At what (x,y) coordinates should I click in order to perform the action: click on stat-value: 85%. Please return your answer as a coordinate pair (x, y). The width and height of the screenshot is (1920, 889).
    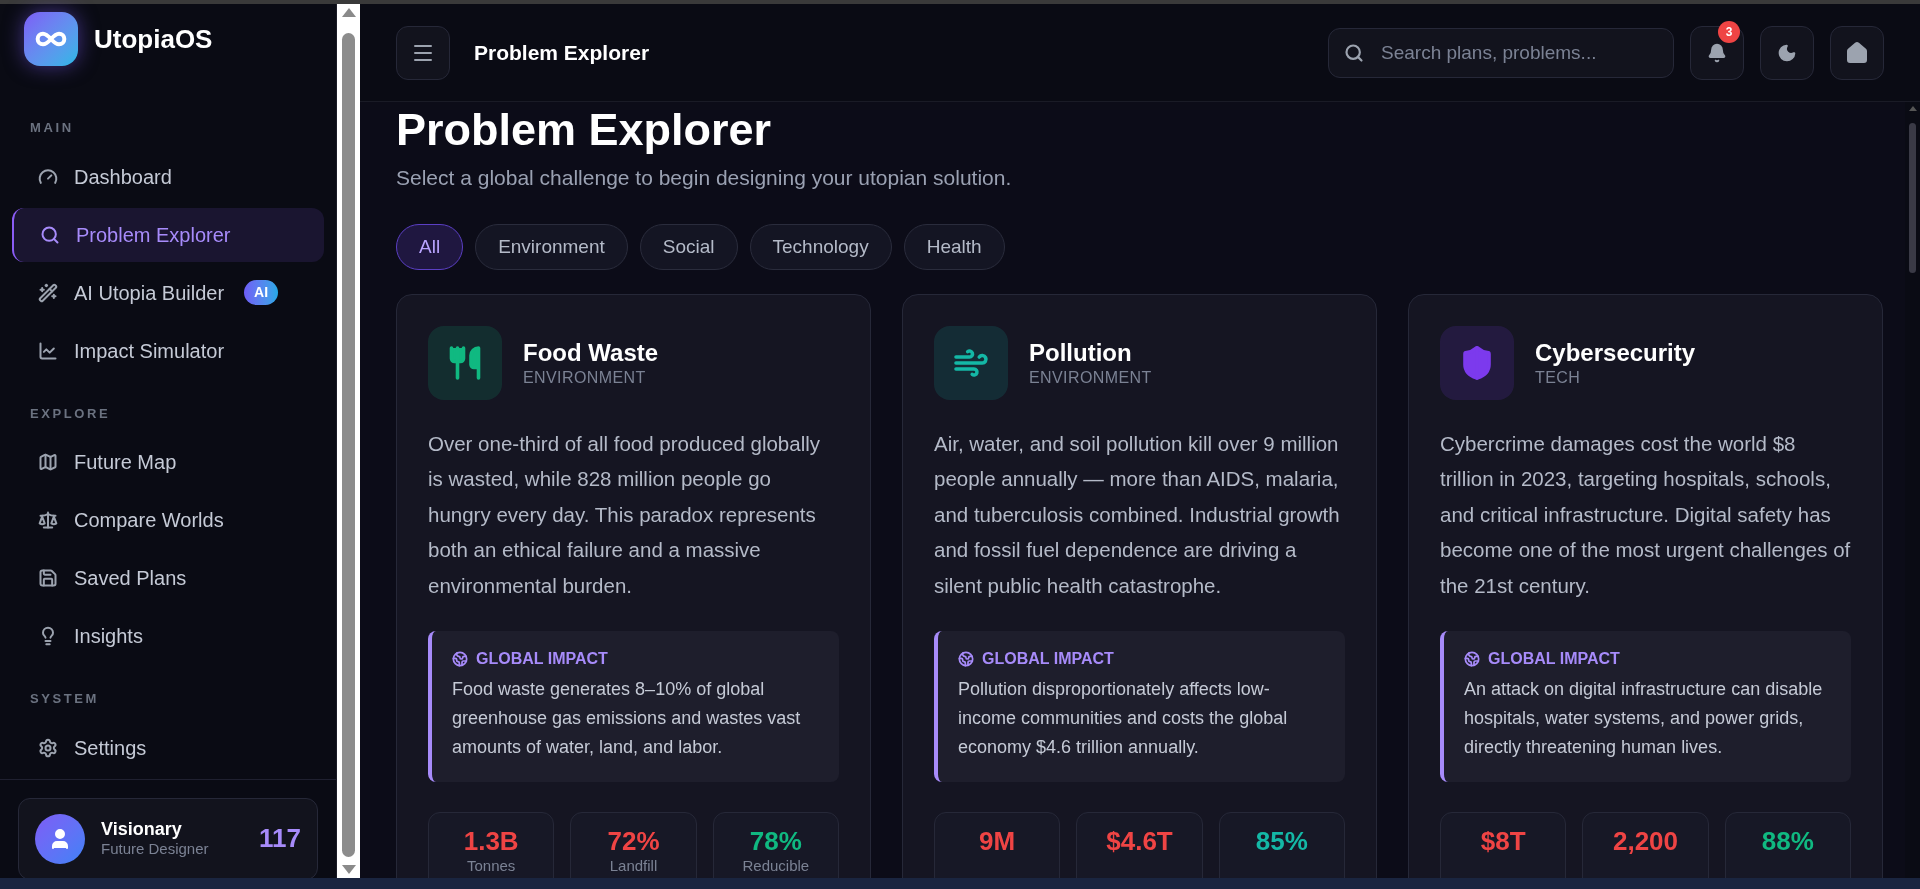
    Looking at the image, I should click on (1281, 841).